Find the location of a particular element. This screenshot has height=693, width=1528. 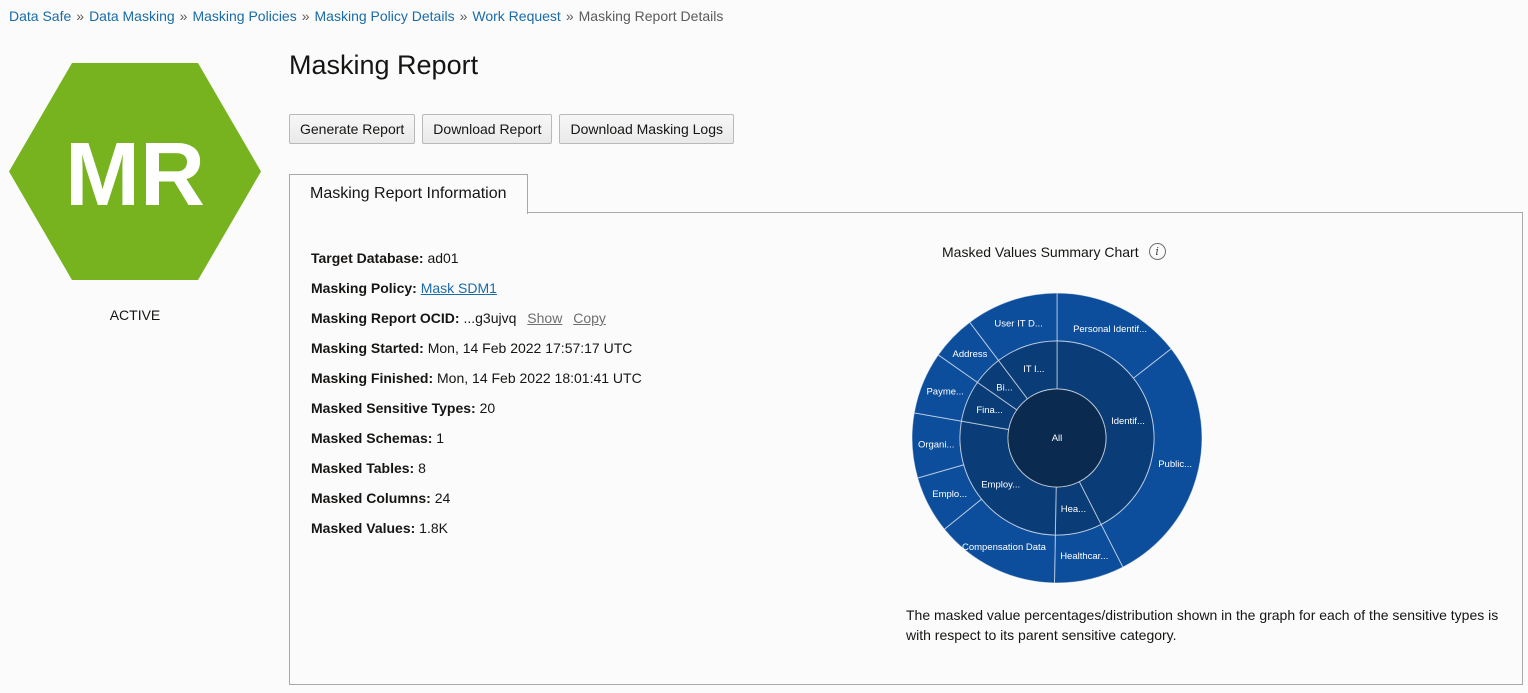

outer-ring-label: Address is located at coordinates (970, 354).